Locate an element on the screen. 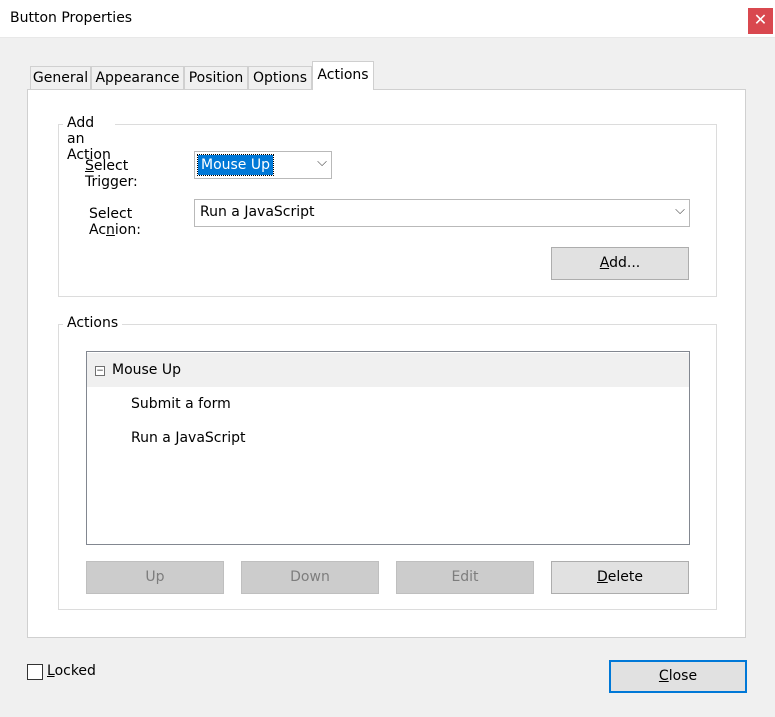 Image resolution: width=775 pixels, height=717 pixels. delete-button-label: elete is located at coordinates (625, 577).